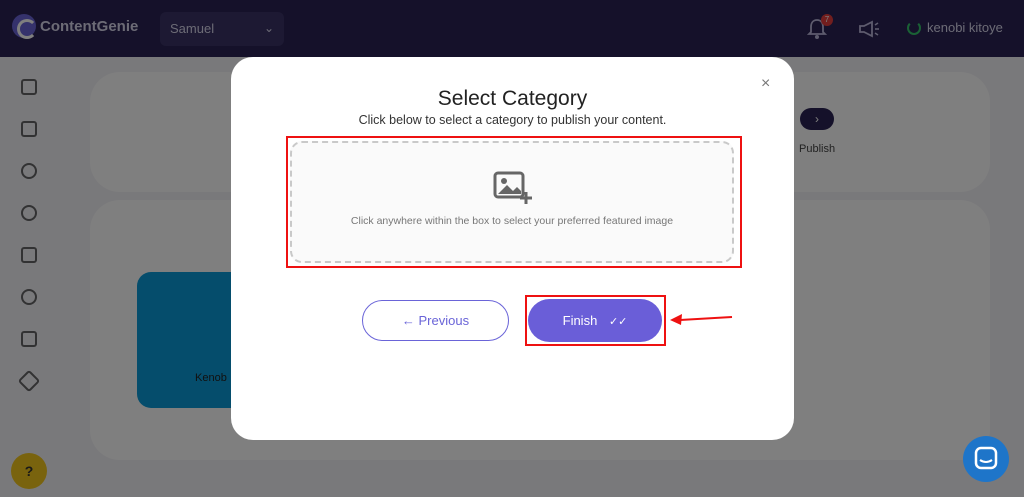  I want to click on chat-icon, so click(986, 458).